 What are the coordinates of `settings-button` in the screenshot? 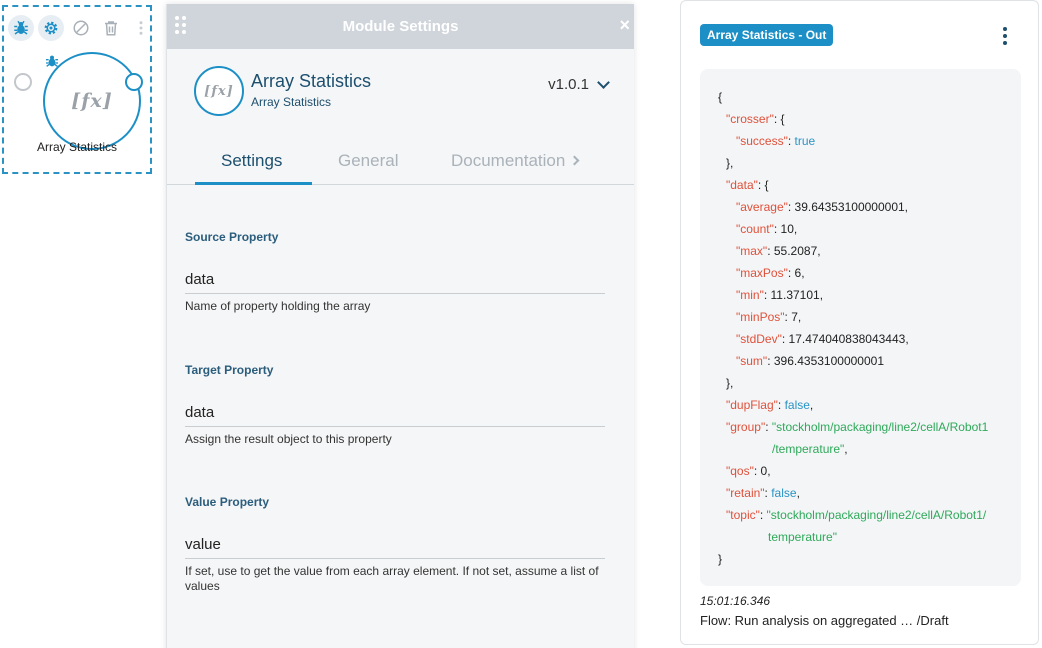 It's located at (51, 28).